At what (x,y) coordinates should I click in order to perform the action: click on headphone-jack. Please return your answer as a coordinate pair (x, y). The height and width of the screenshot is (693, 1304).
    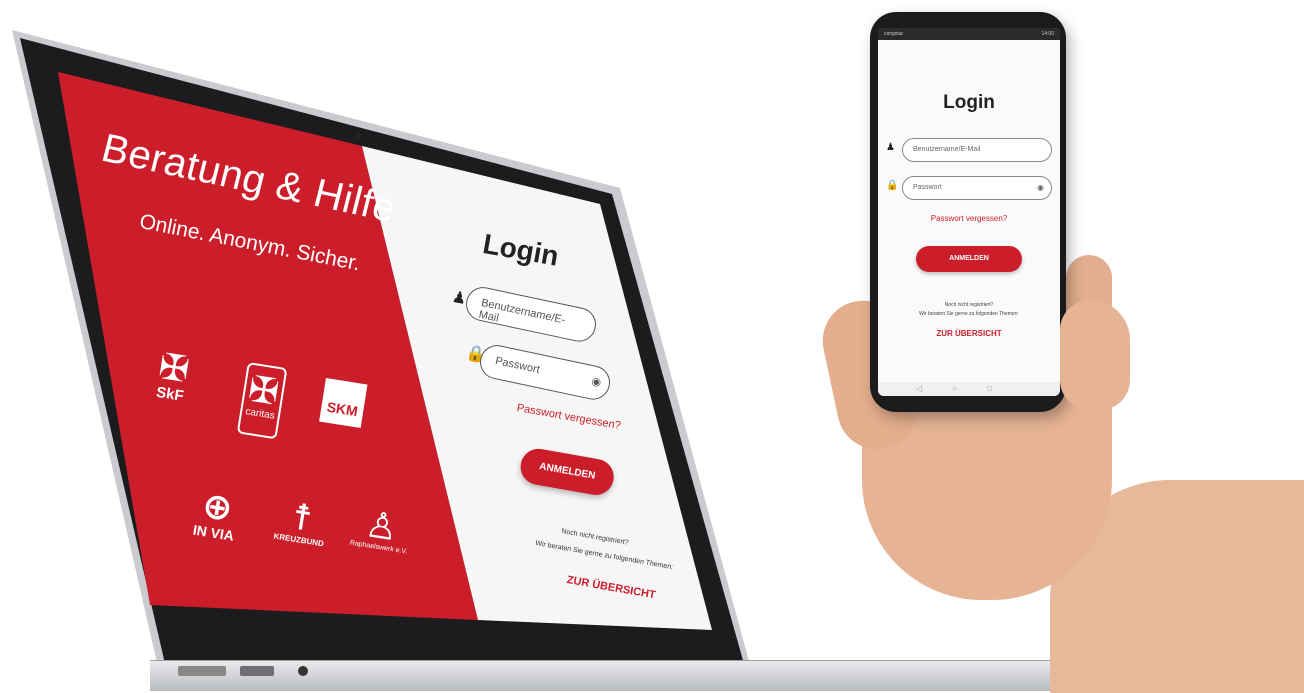
    Looking at the image, I should click on (303, 671).